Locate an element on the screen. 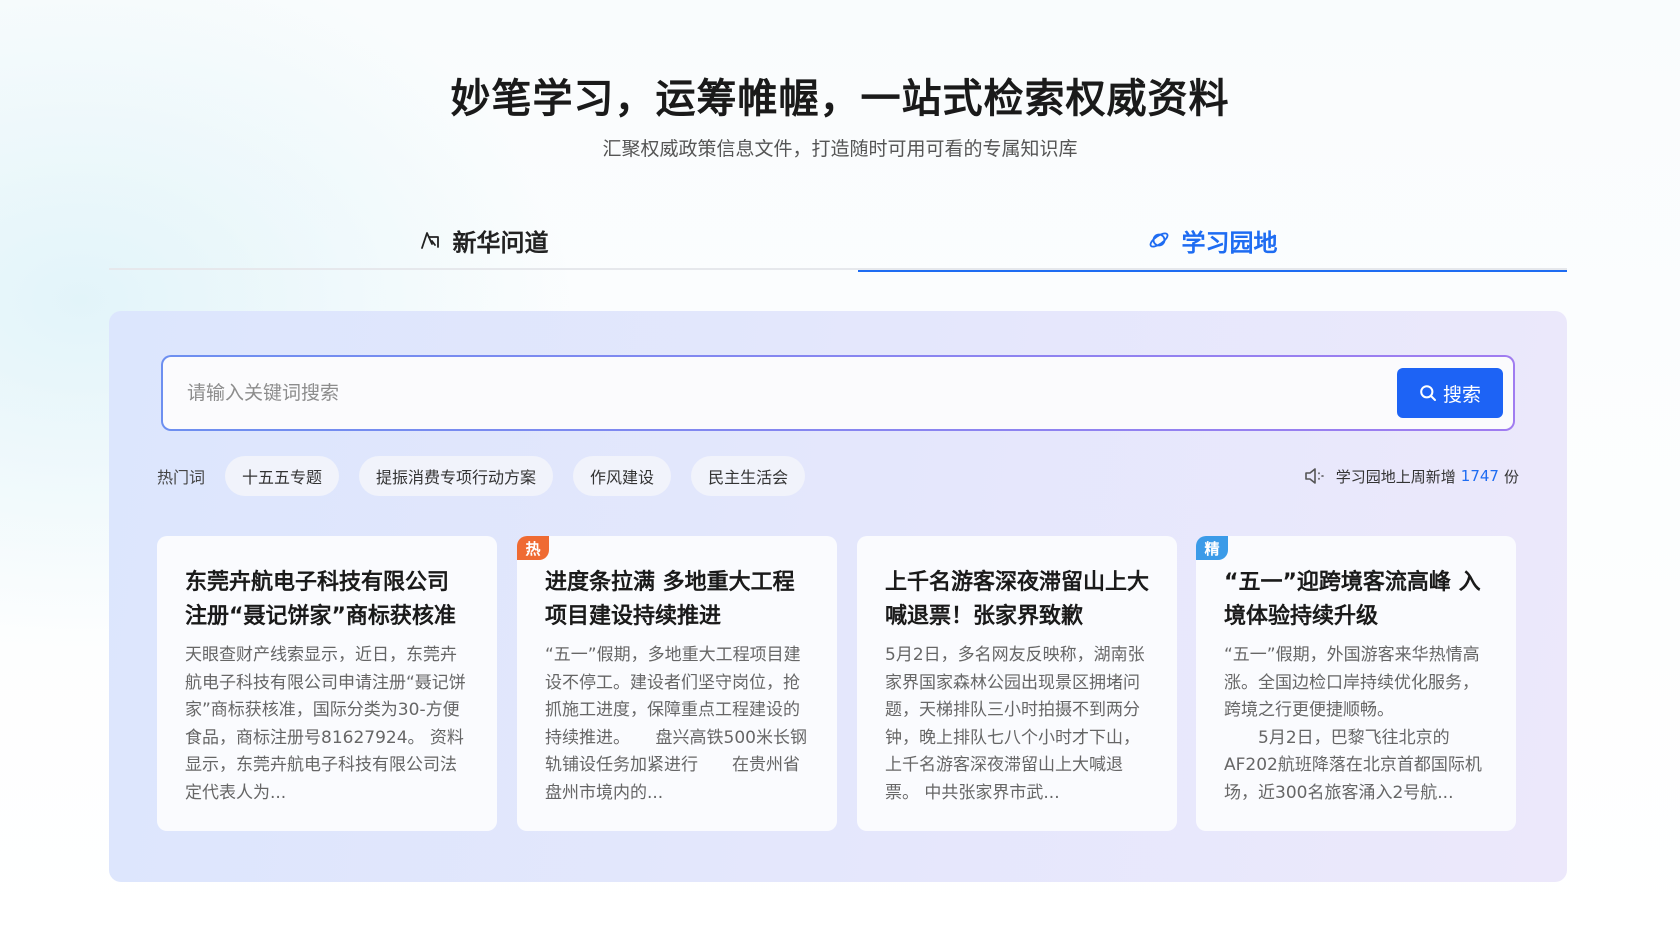 This screenshot has width=1680, height=937. hot-word-chip: 作风建设 is located at coordinates (622, 476).